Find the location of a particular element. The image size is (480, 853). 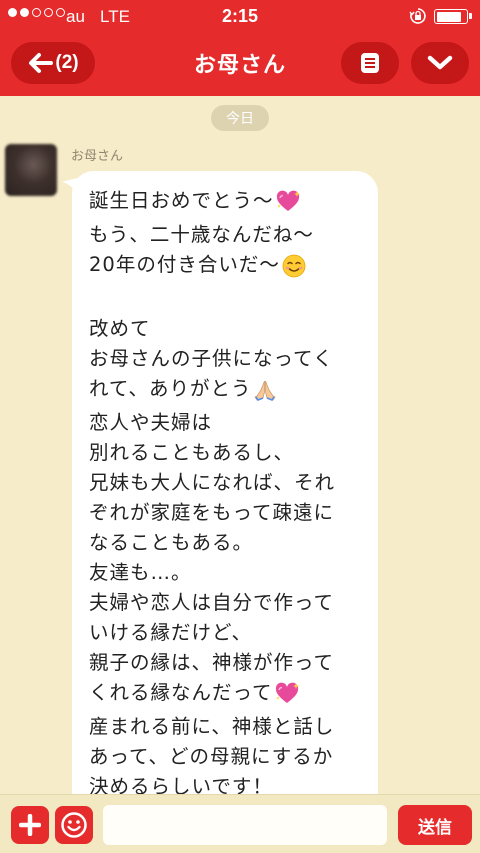

message-line-text: くれる縁なんだって is located at coordinates (181, 692).